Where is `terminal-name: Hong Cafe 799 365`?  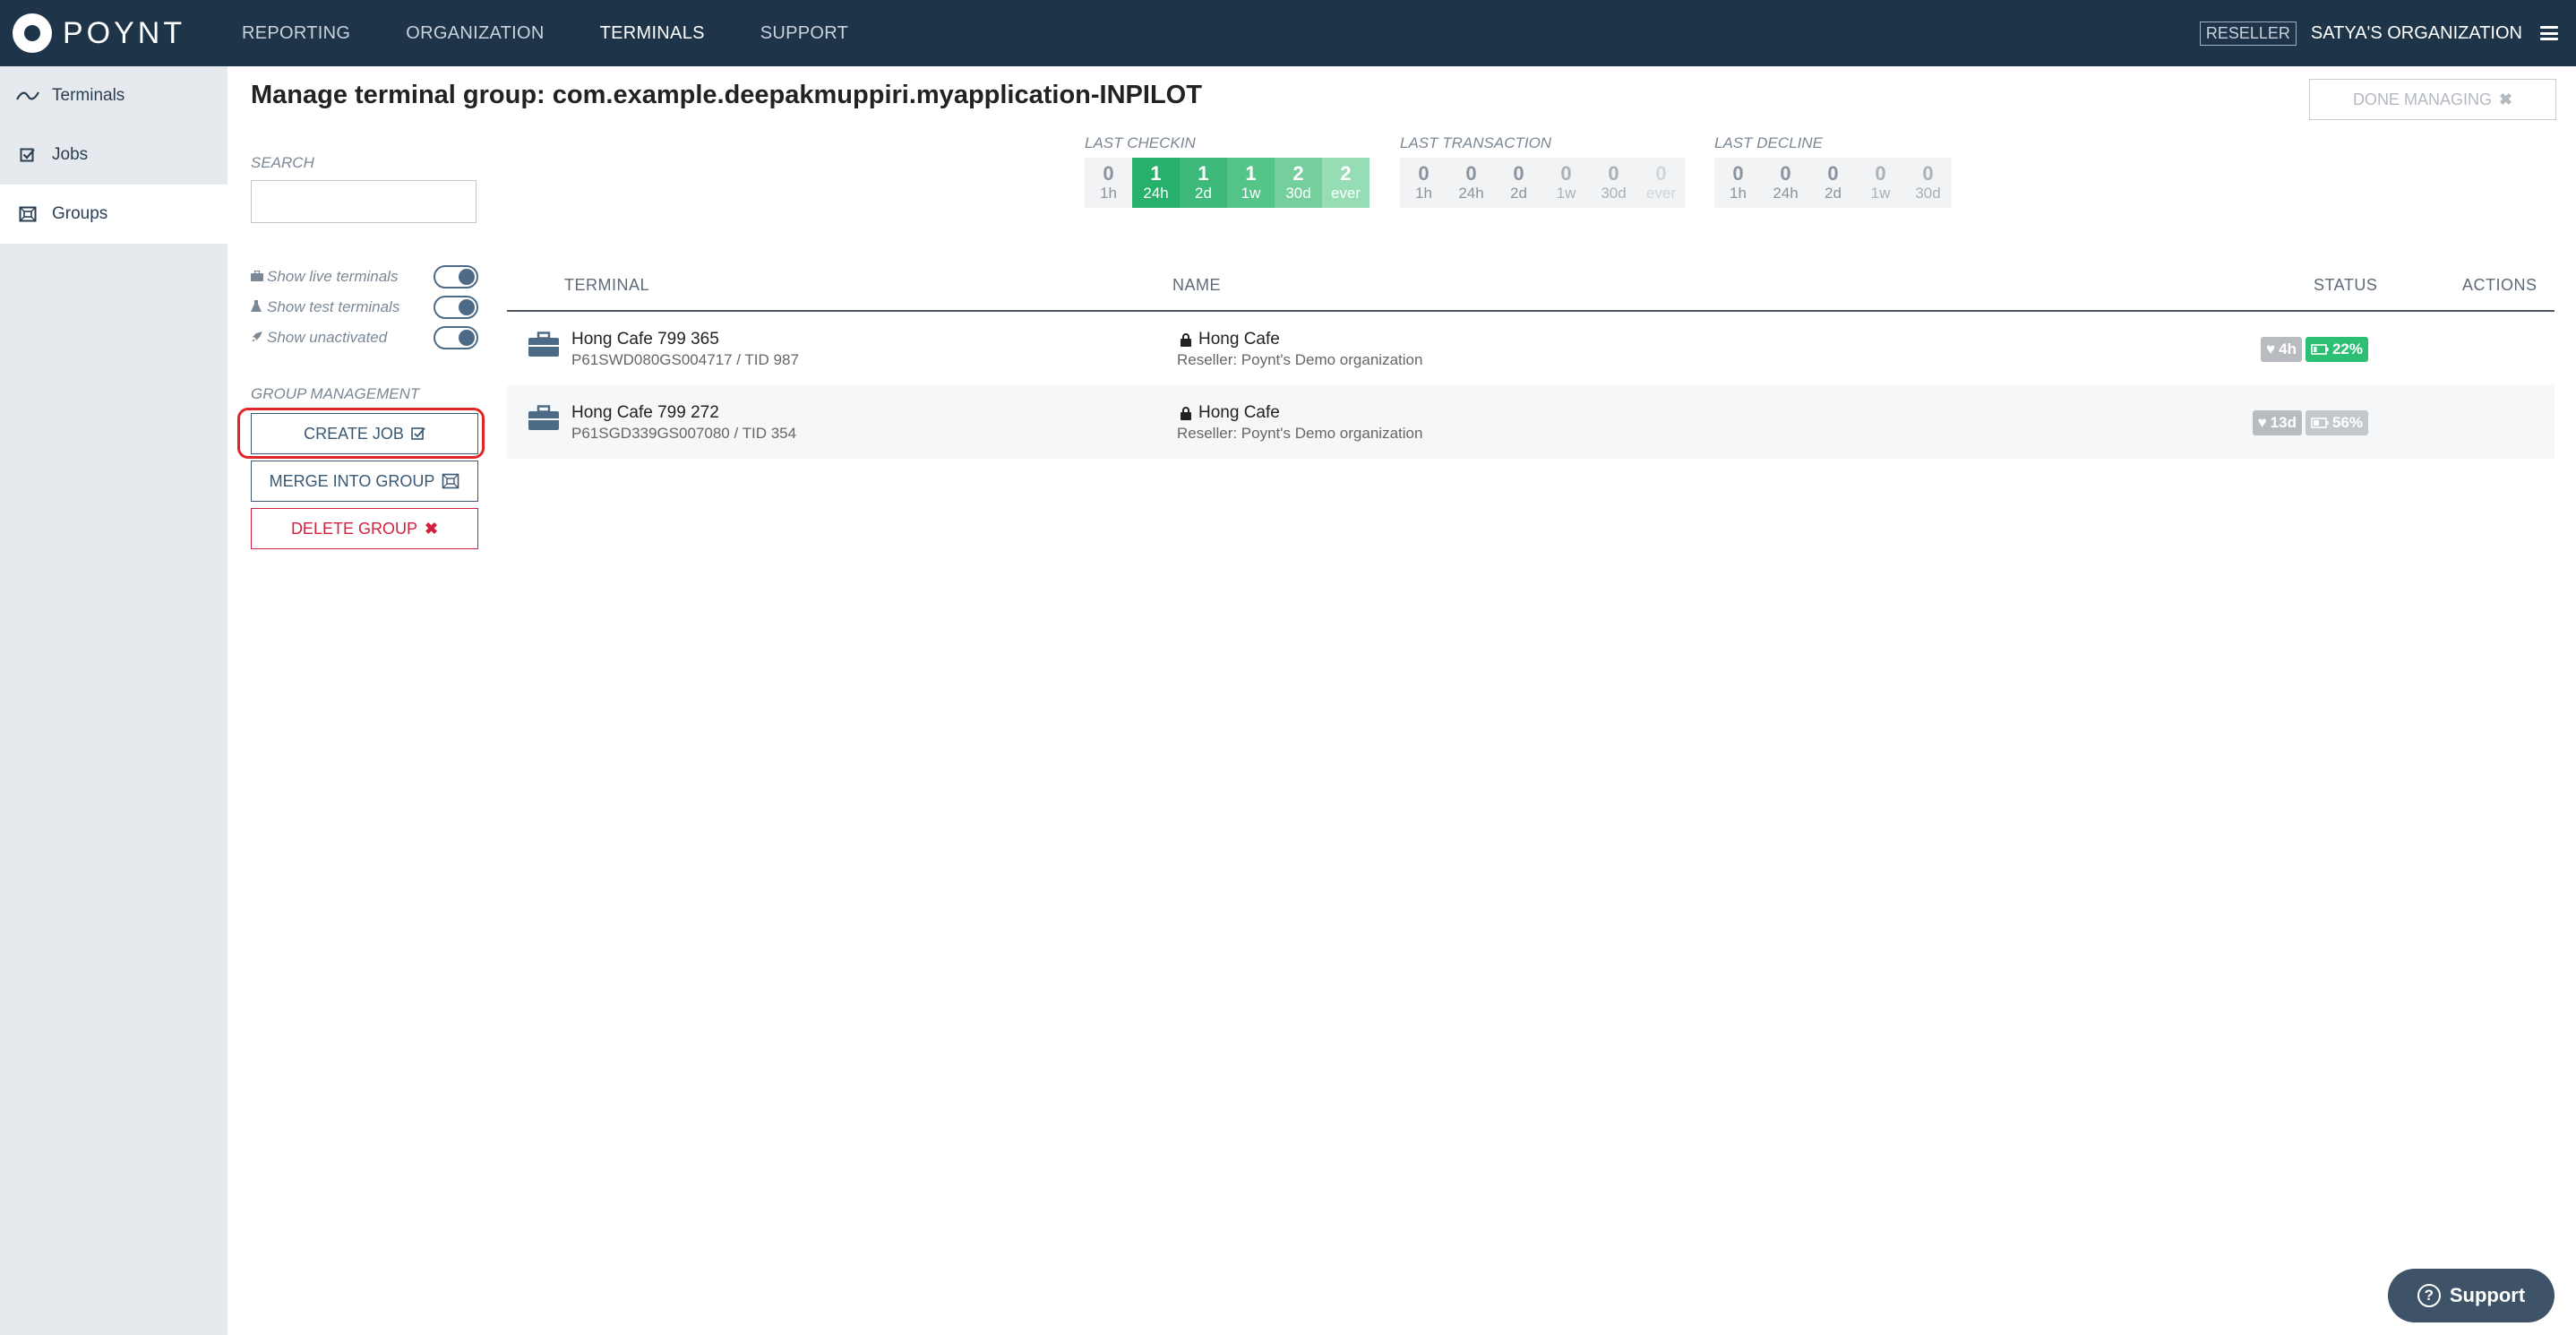
terminal-name: Hong Cafe 799 365 is located at coordinates (645, 339).